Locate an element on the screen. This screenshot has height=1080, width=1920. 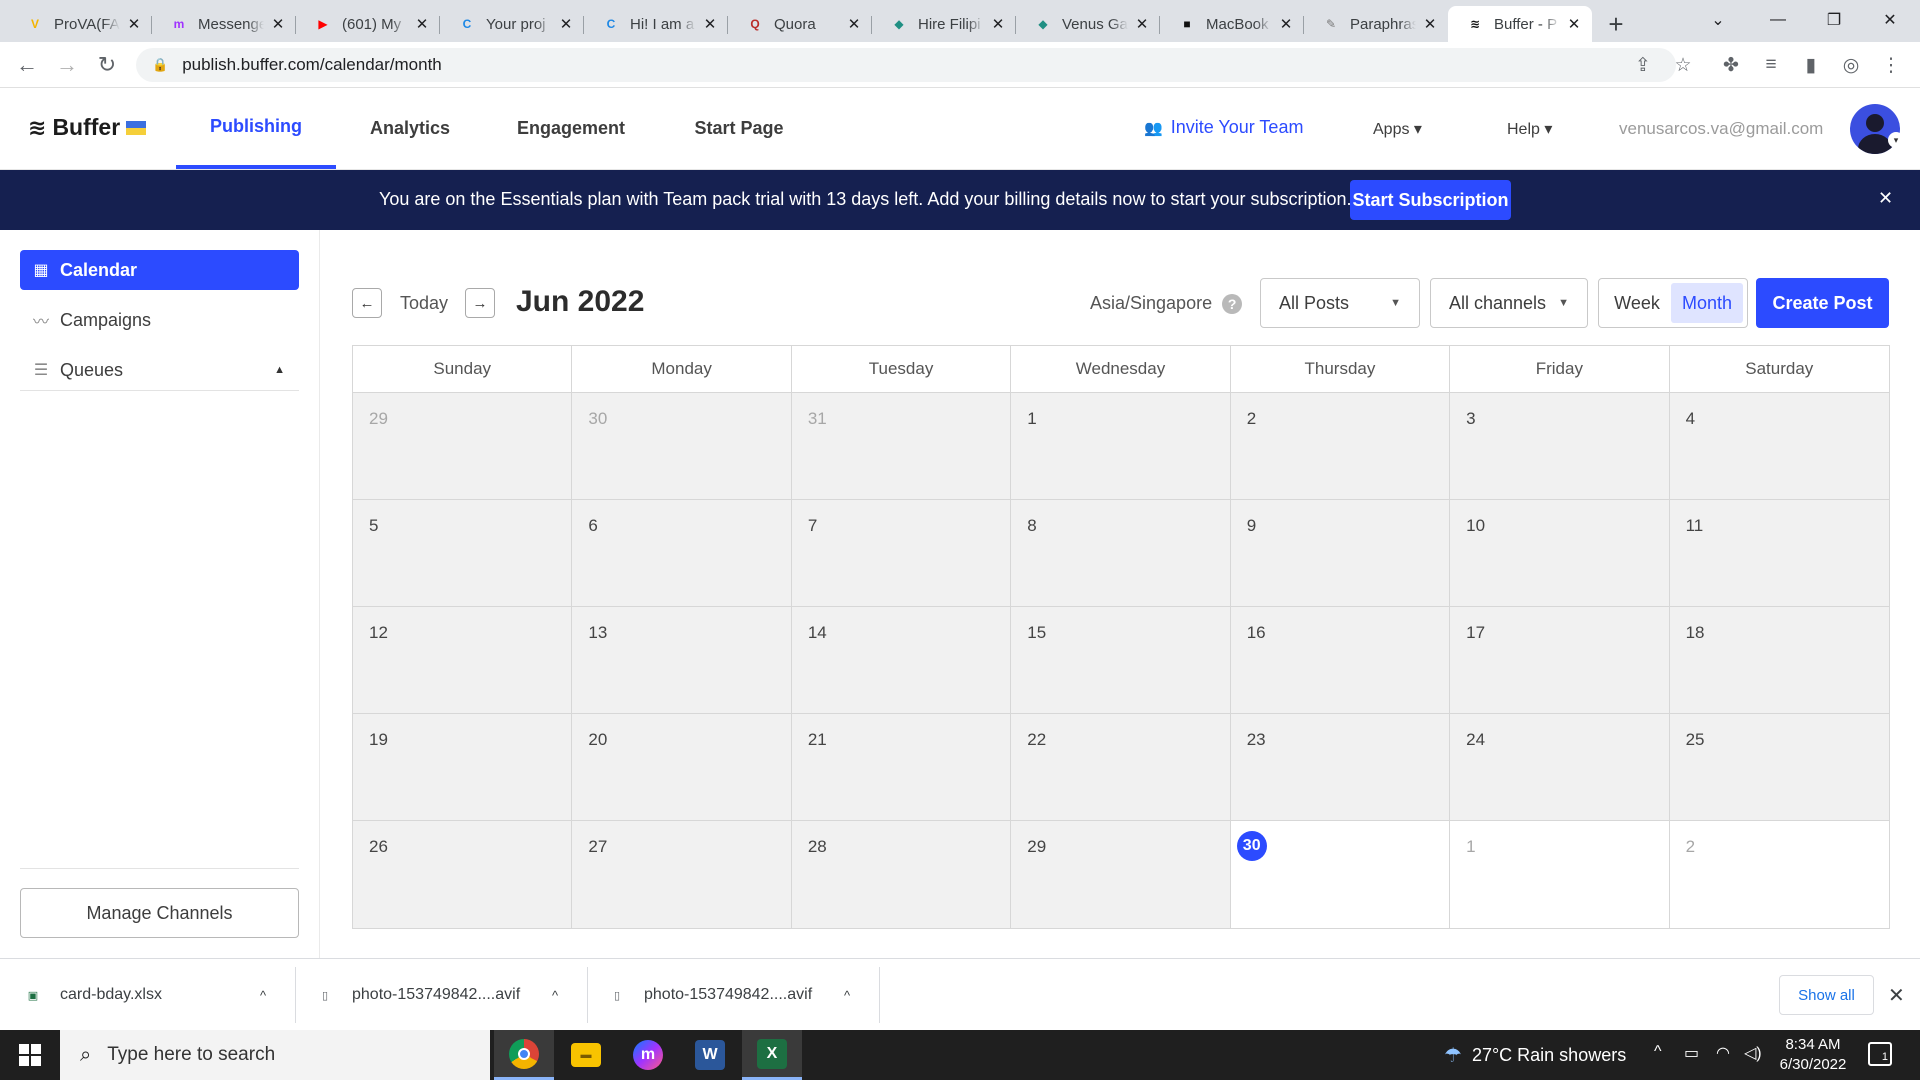
nav-start-page: Start Page is located at coordinates (739, 128).